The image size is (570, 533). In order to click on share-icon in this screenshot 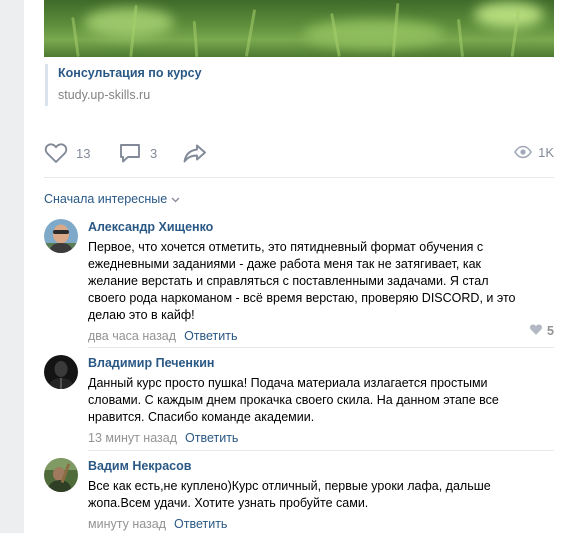, I will do `click(195, 153)`.